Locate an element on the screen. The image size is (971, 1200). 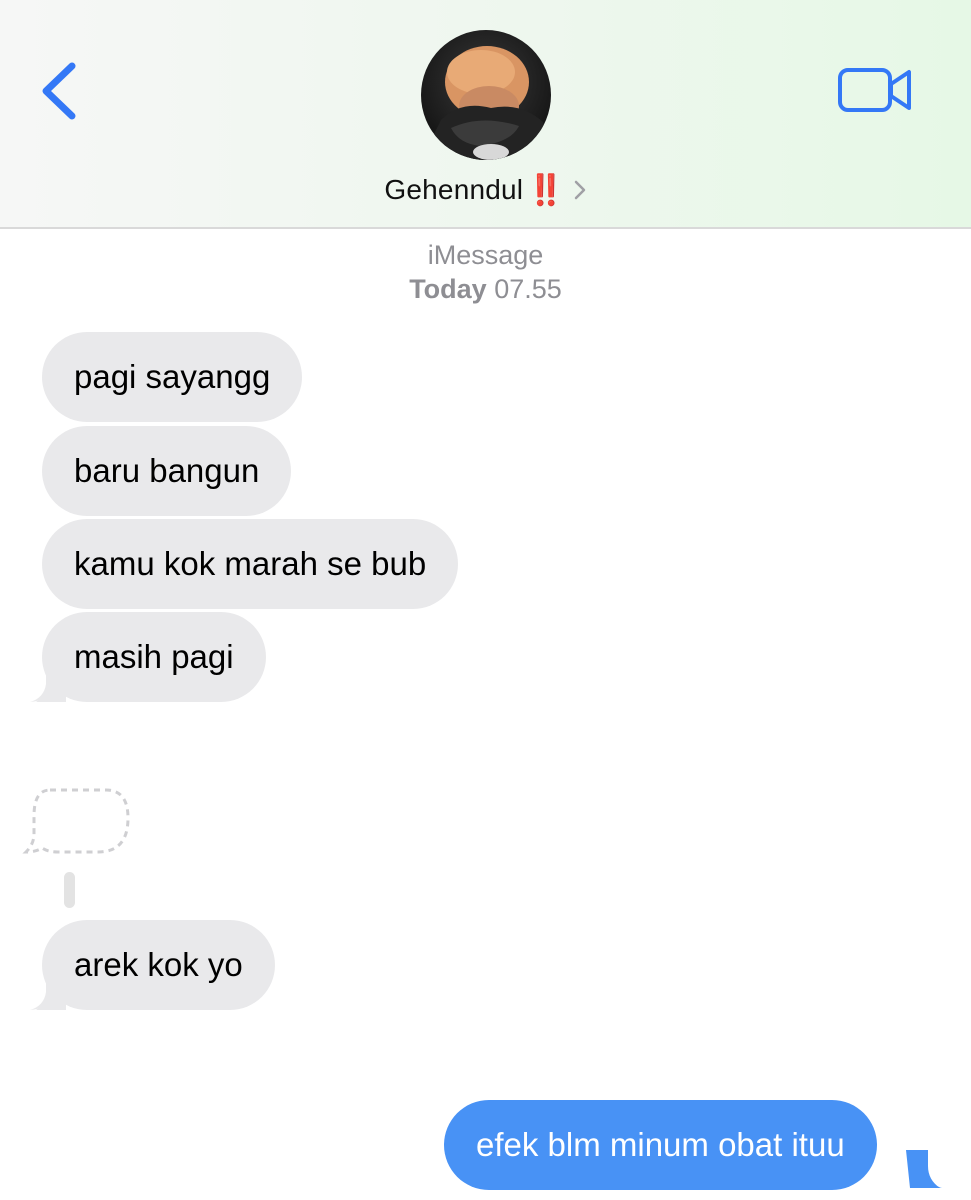
message-bubble-incoming: kamu kok marah se bub is located at coordinates (250, 564).